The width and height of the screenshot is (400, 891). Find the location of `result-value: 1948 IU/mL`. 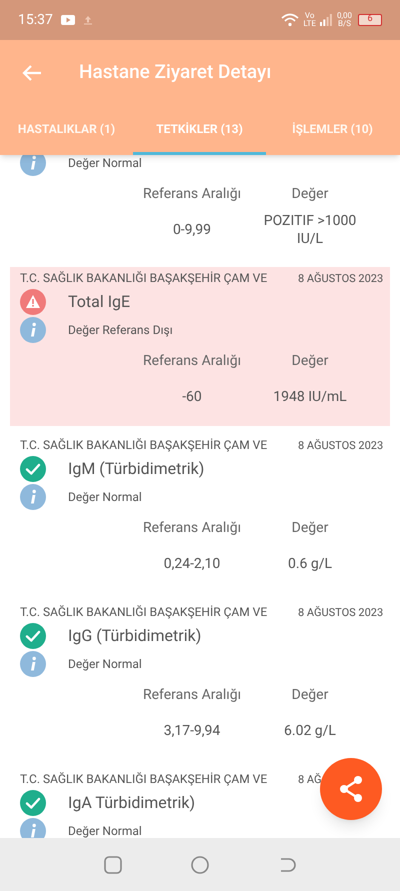

result-value: 1948 IU/mL is located at coordinates (310, 397).